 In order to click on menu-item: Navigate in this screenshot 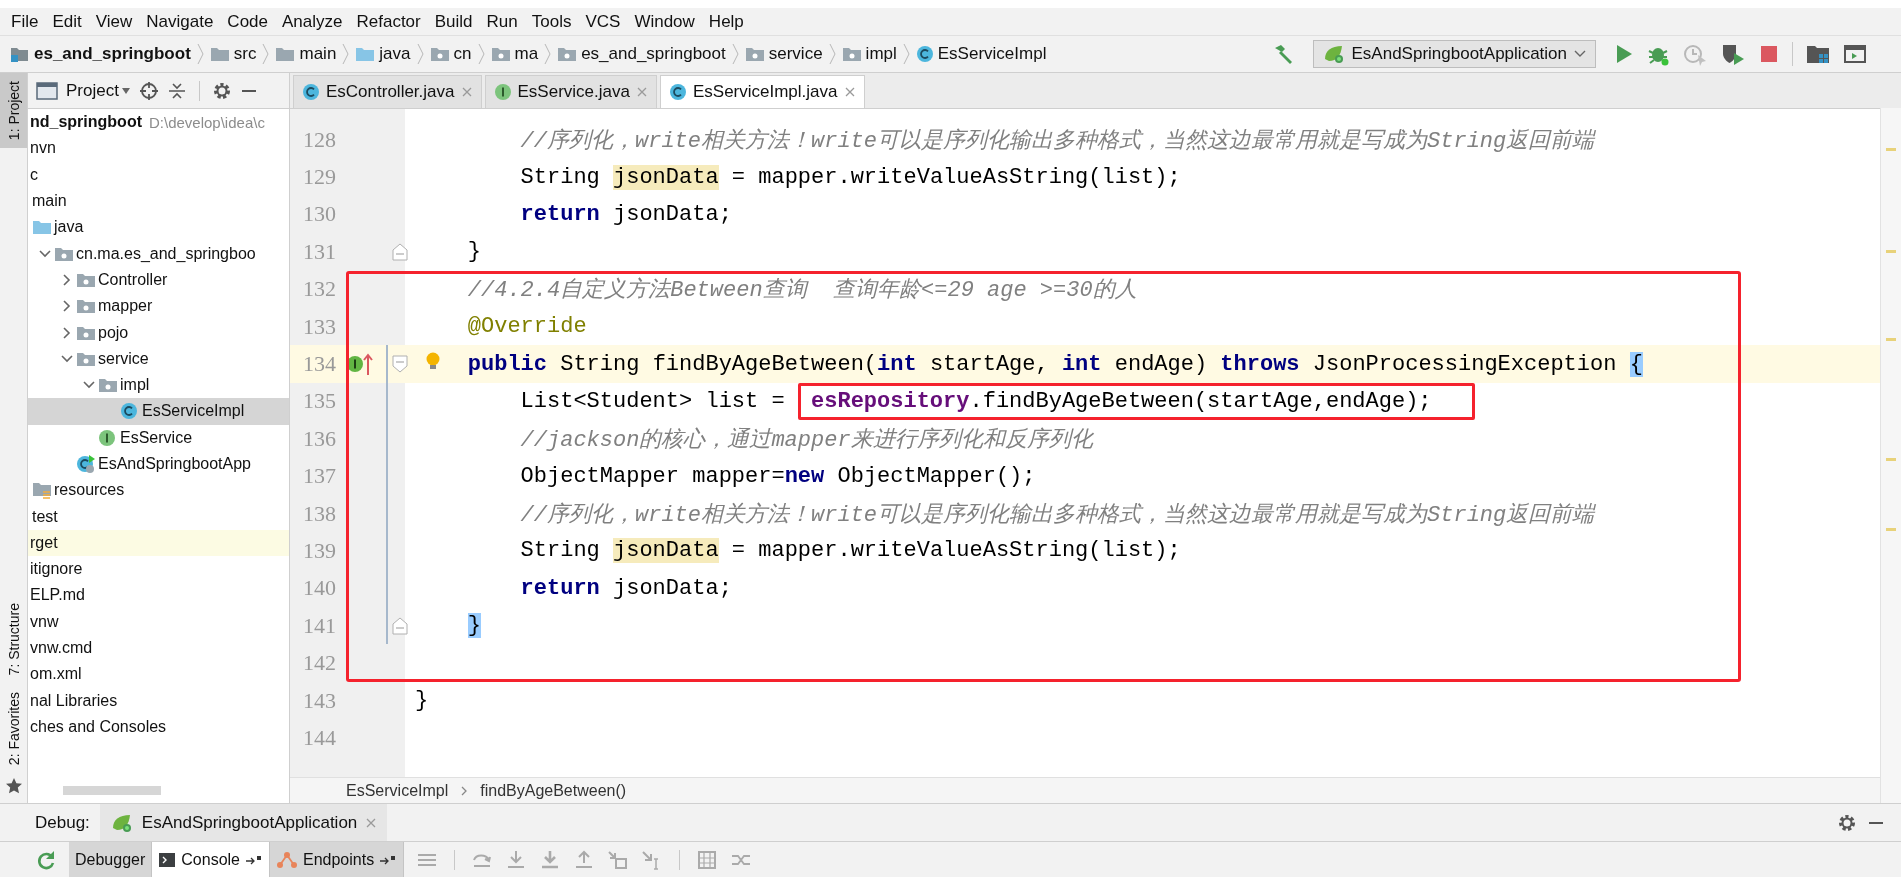, I will do `click(180, 21)`.